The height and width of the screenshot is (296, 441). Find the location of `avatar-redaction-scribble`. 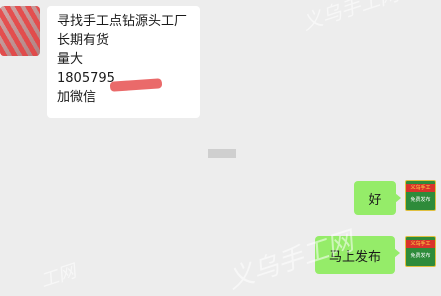

avatar-redaction-scribble is located at coordinates (20, 31).